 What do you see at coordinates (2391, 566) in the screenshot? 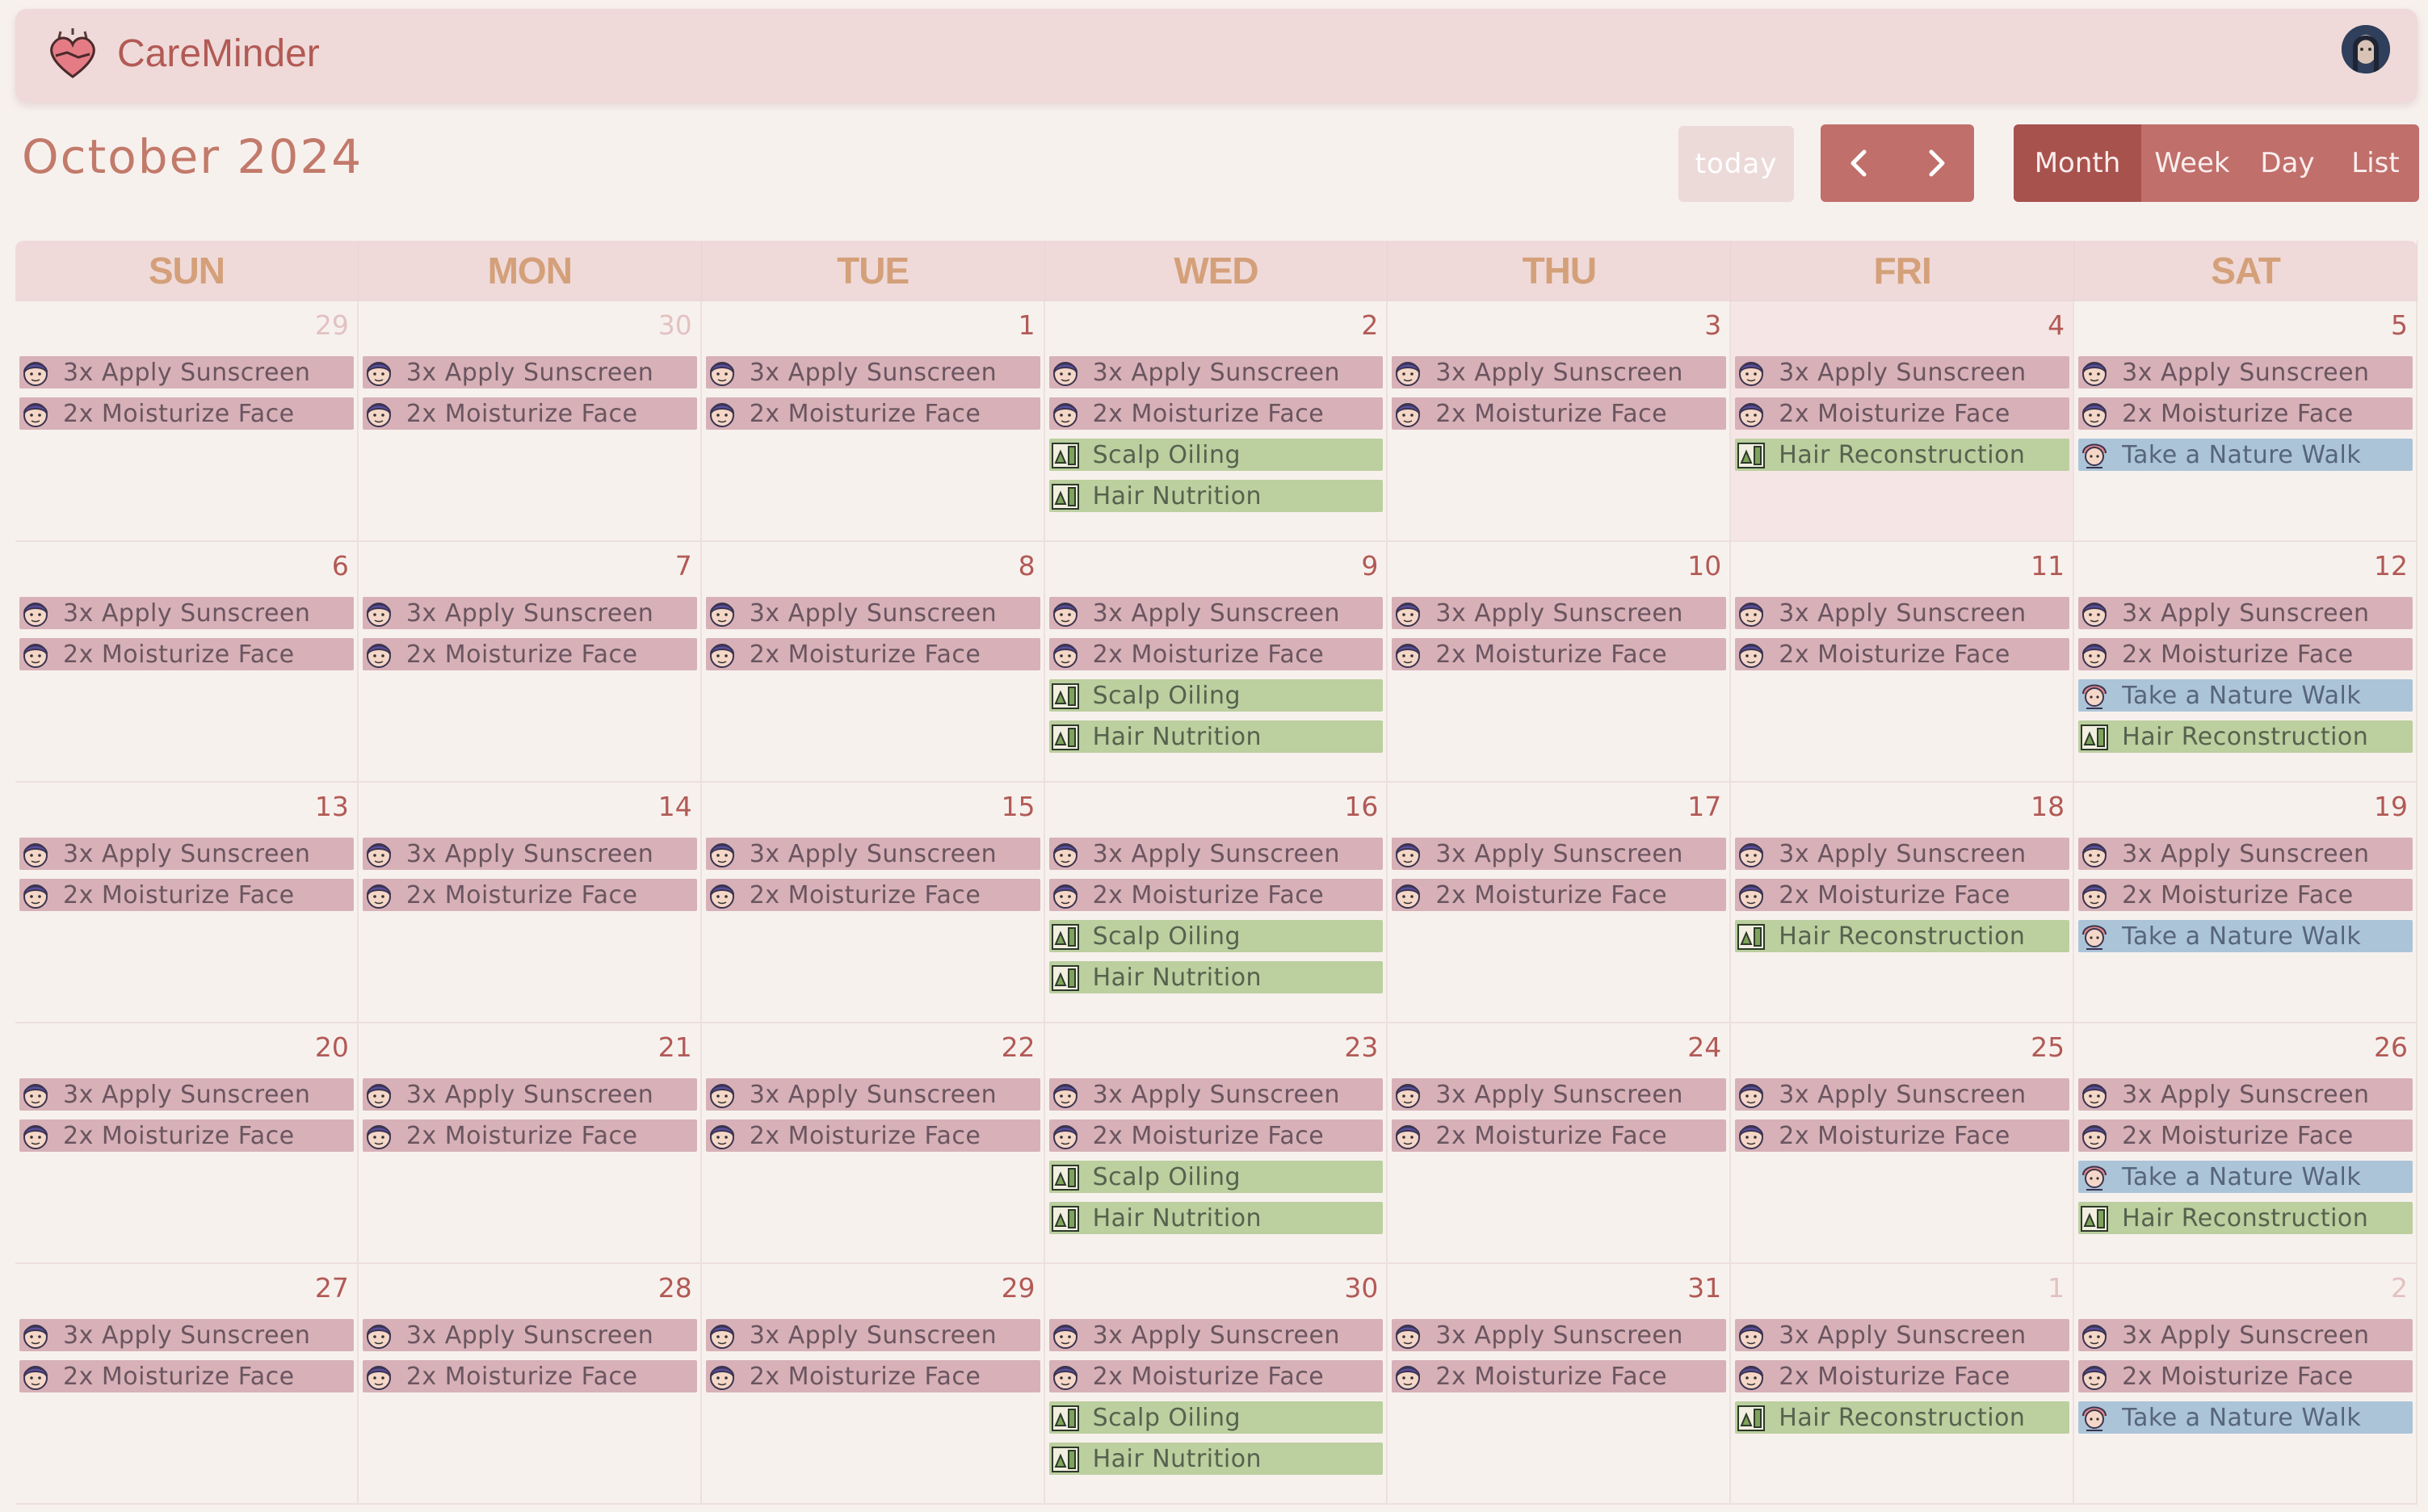
I see `day-number: 12` at bounding box center [2391, 566].